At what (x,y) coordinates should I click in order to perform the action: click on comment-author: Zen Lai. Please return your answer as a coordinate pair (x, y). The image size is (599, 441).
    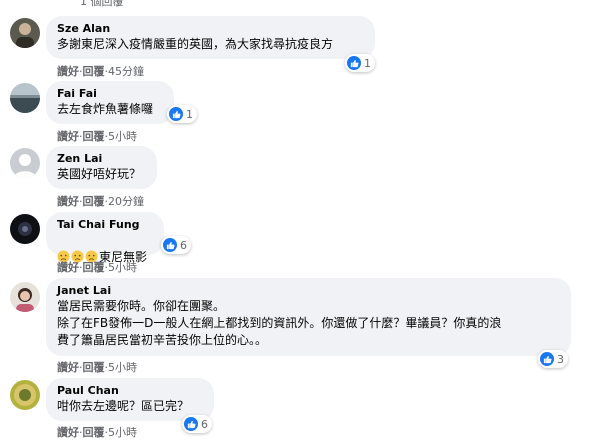
    Looking at the image, I should click on (101, 159).